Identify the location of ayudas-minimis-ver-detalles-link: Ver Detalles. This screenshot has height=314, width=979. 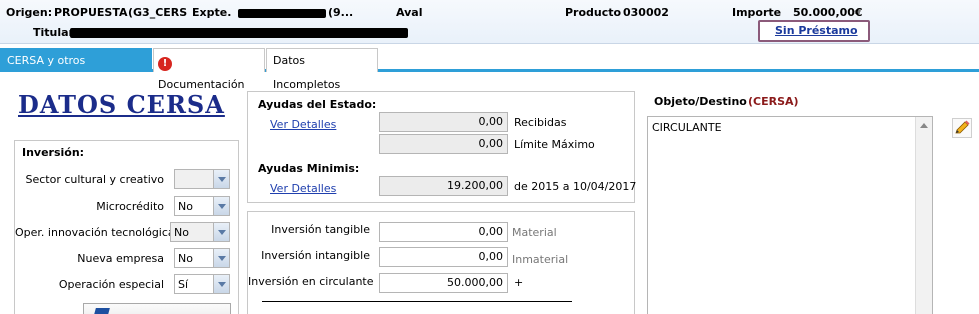
(303, 188).